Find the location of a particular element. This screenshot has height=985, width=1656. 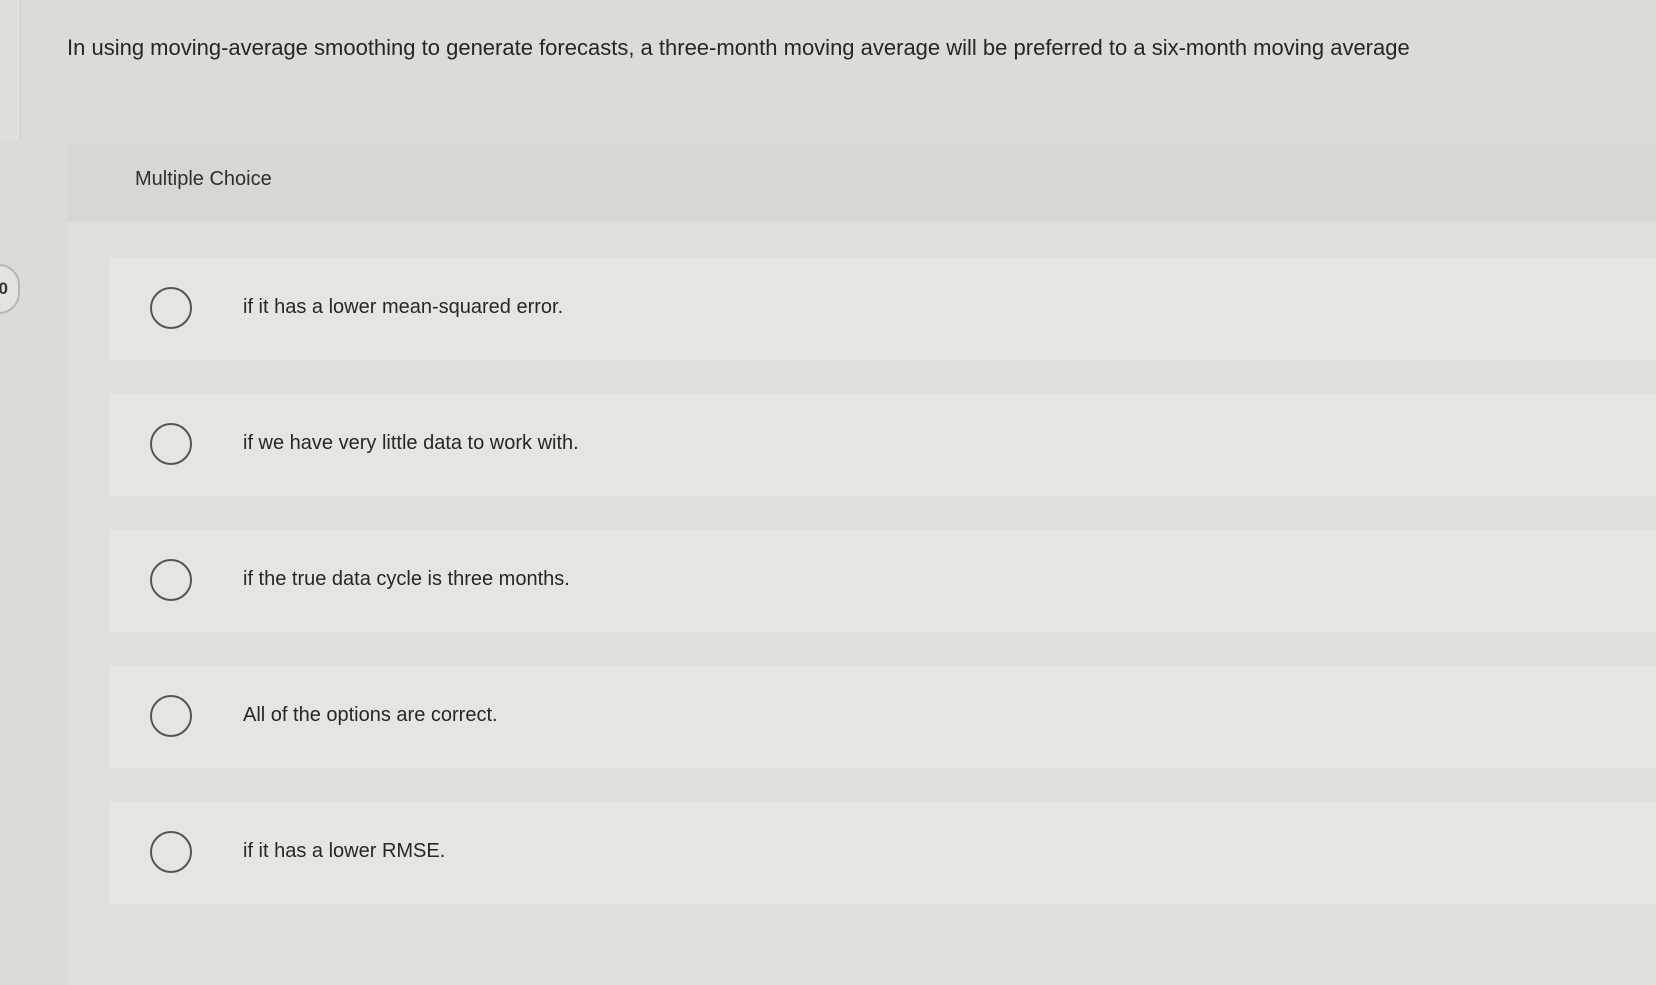

left-panel-edge is located at coordinates (10, 70).